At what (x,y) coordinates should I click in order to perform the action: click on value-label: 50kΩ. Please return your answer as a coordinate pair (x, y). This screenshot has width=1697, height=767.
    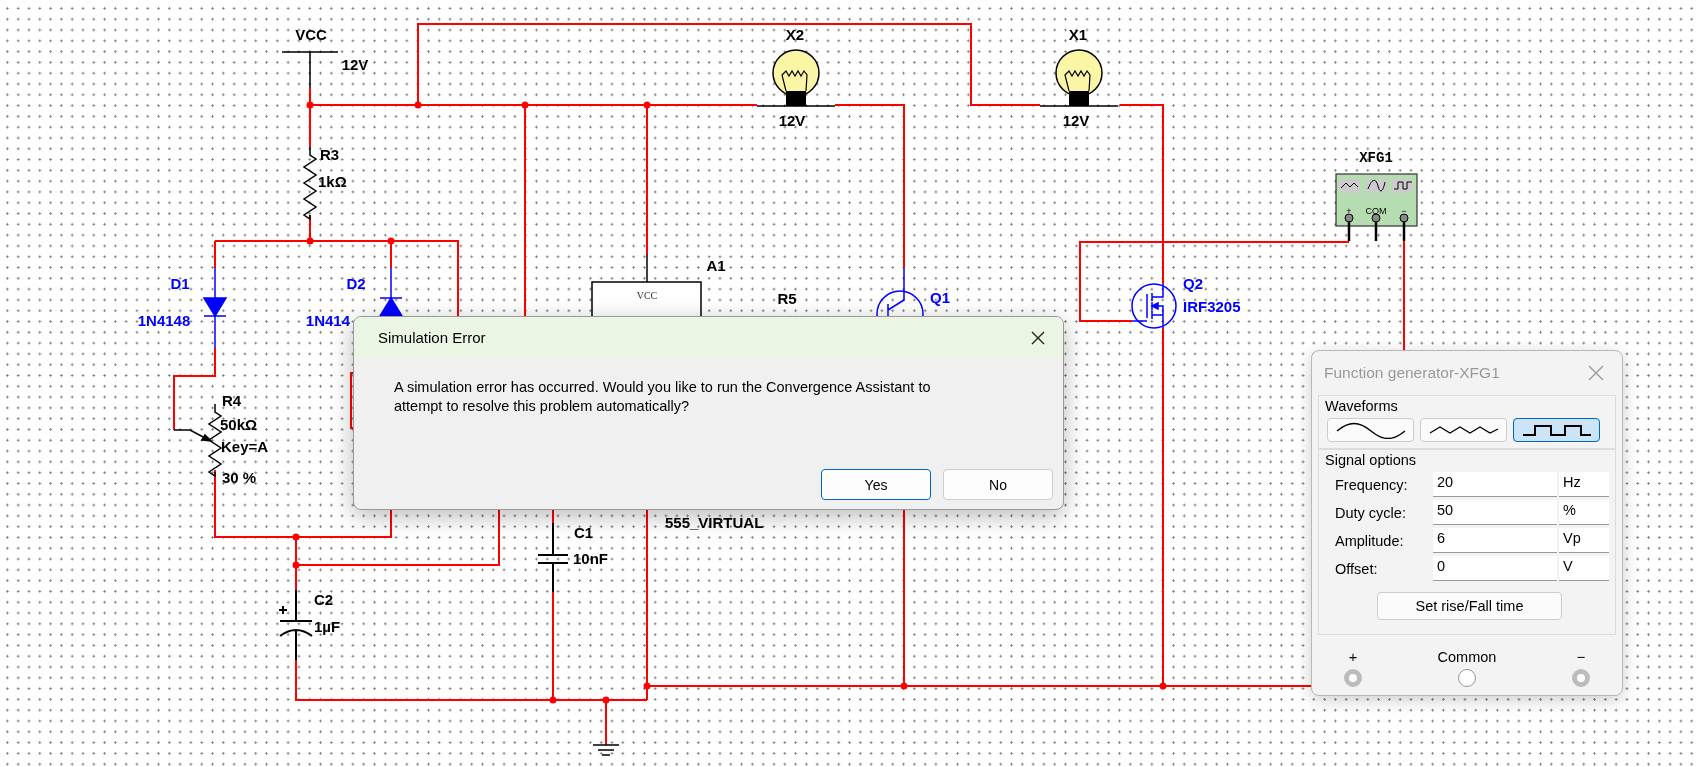
    Looking at the image, I should click on (239, 424).